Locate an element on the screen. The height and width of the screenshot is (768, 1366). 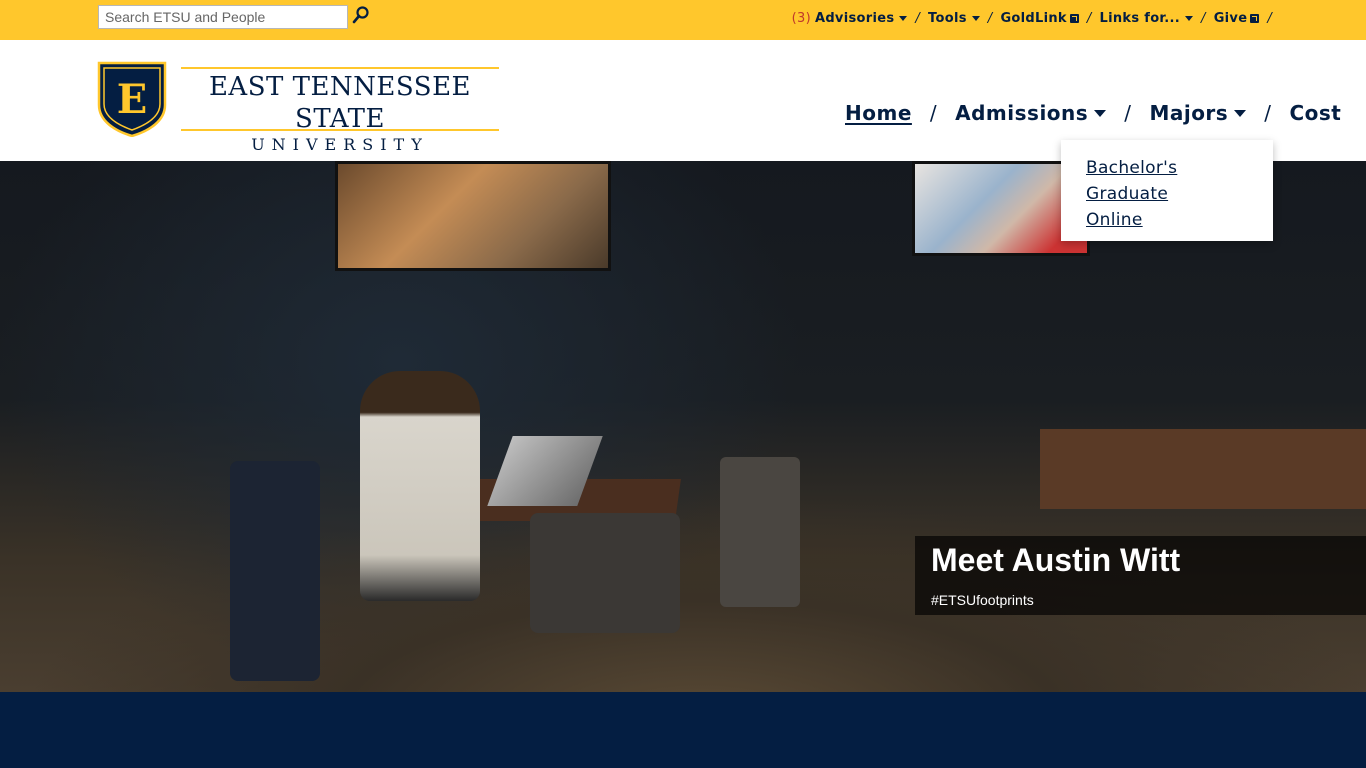
main-nav: Home / Admissions / Majors / Cost is located at coordinates (1093, 113).